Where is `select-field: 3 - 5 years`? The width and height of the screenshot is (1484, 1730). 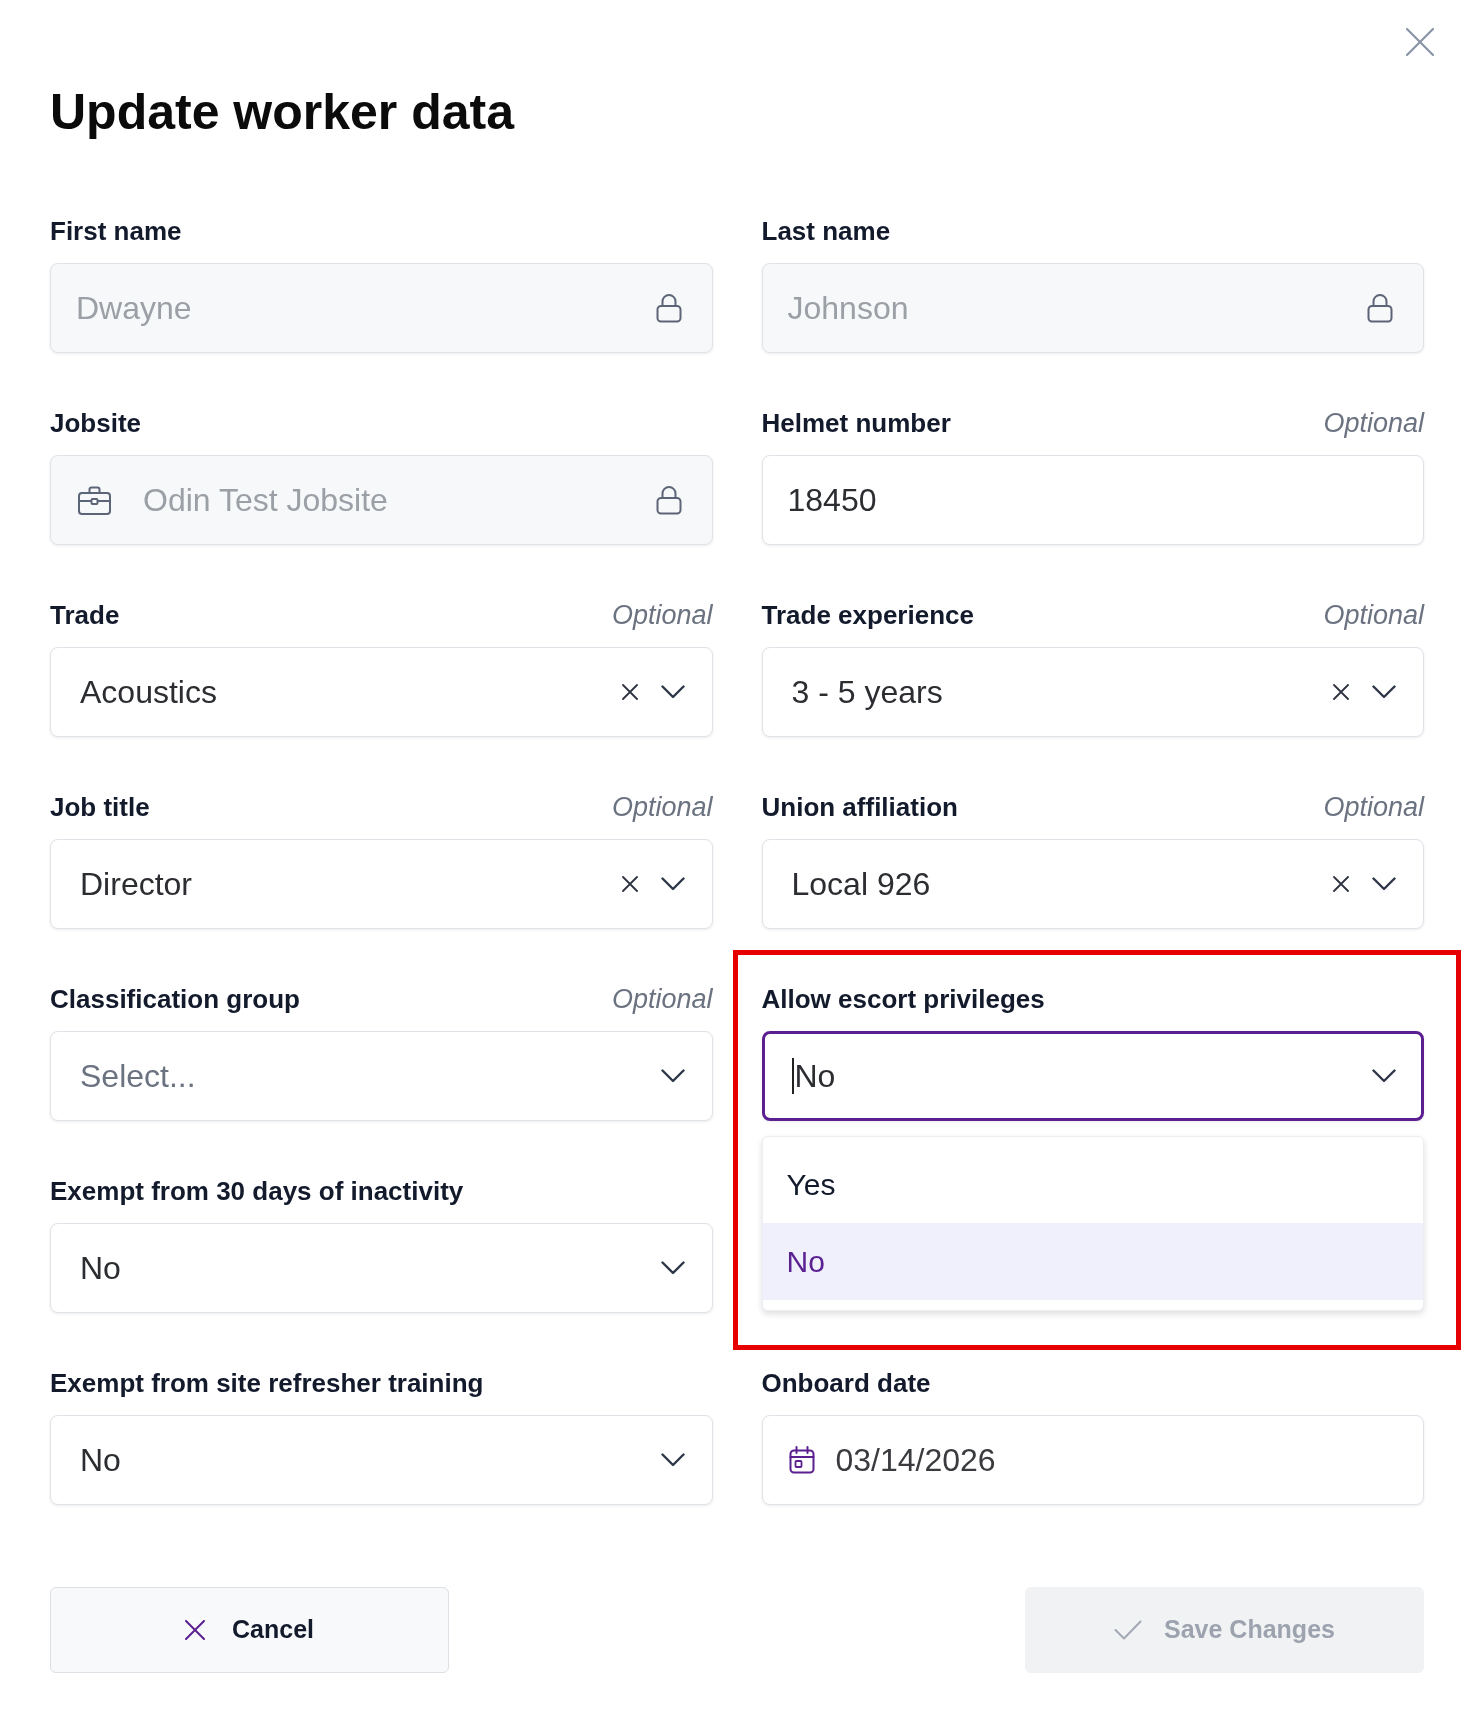 select-field: 3 - 5 years is located at coordinates (1092, 692).